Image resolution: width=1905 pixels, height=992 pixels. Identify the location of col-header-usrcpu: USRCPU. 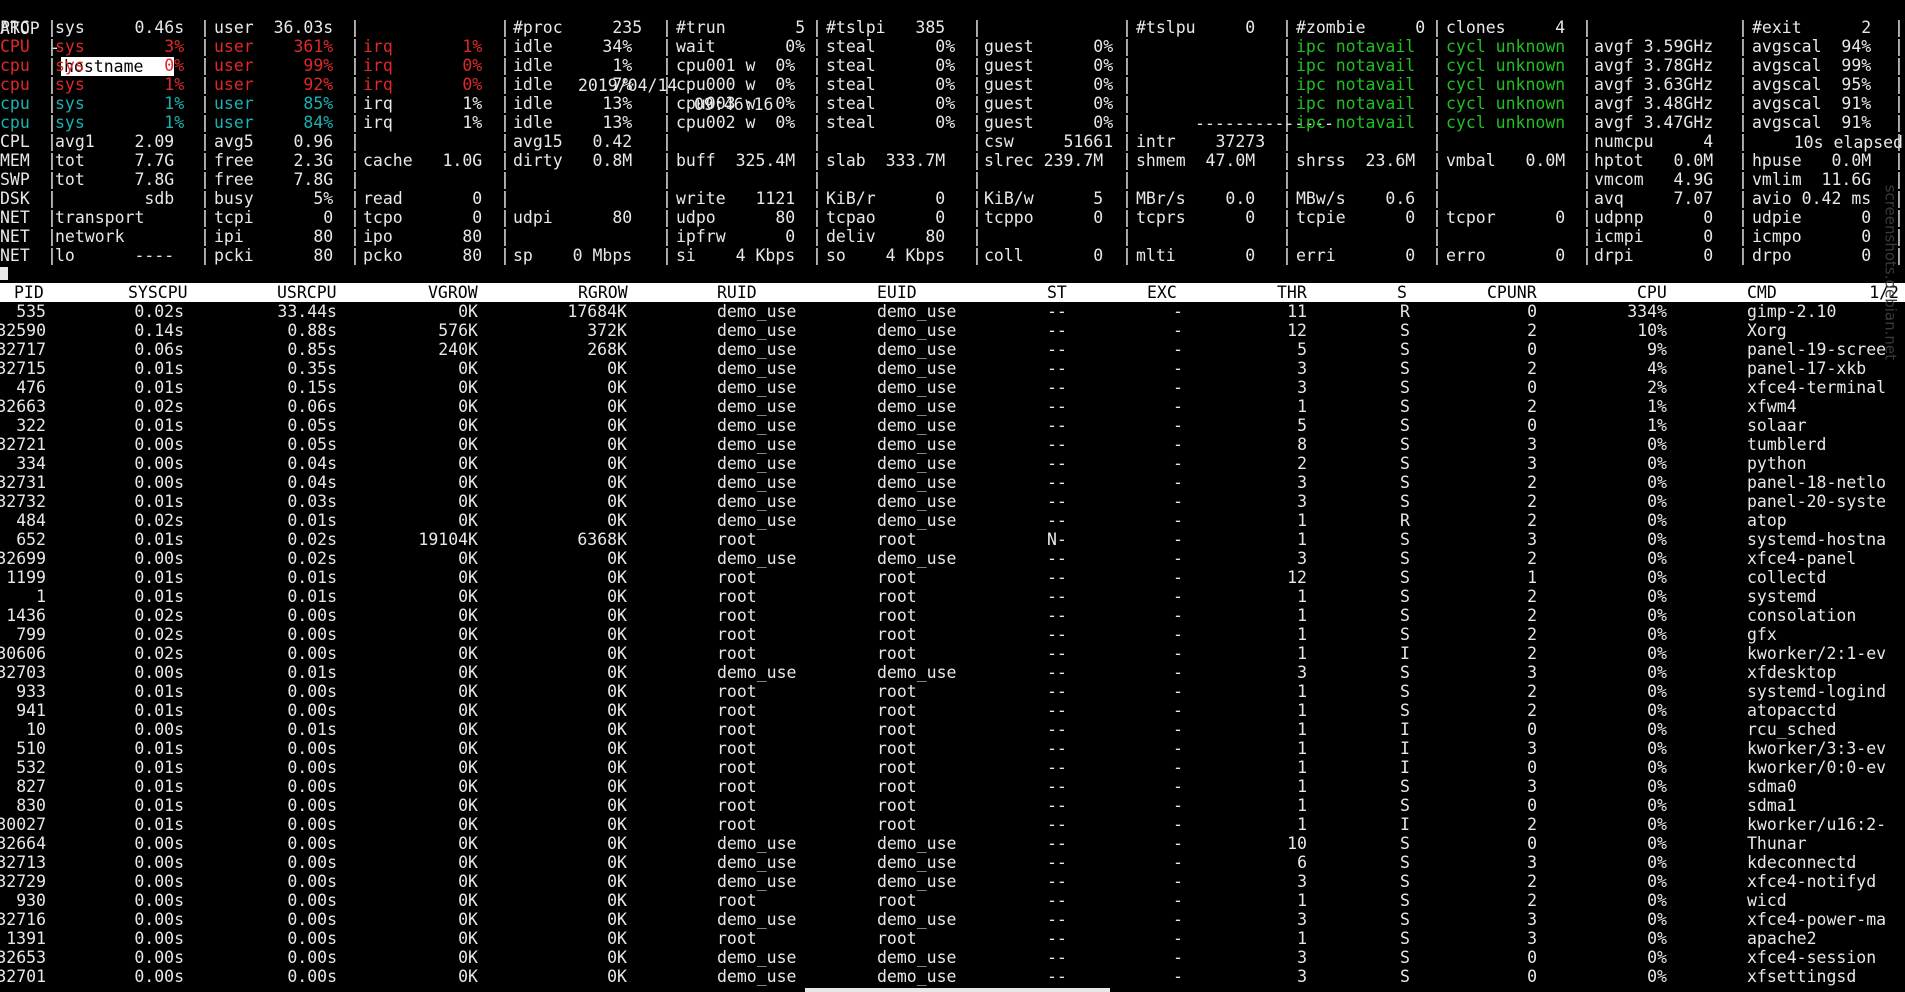
(307, 292).